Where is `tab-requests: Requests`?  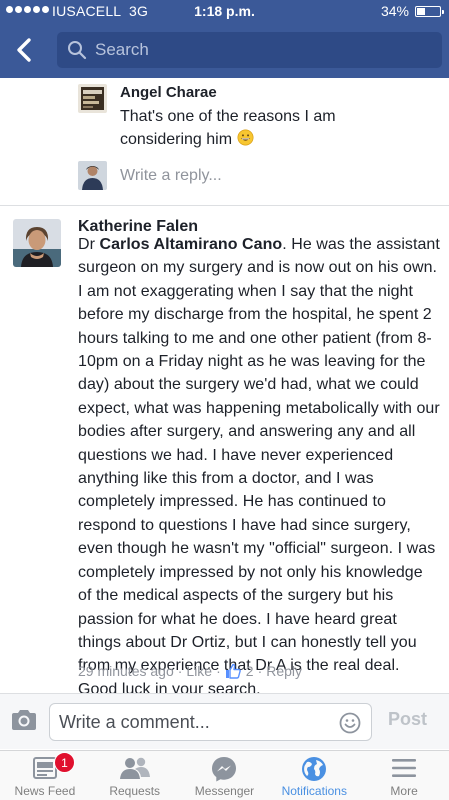 tab-requests: Requests is located at coordinates (135, 775).